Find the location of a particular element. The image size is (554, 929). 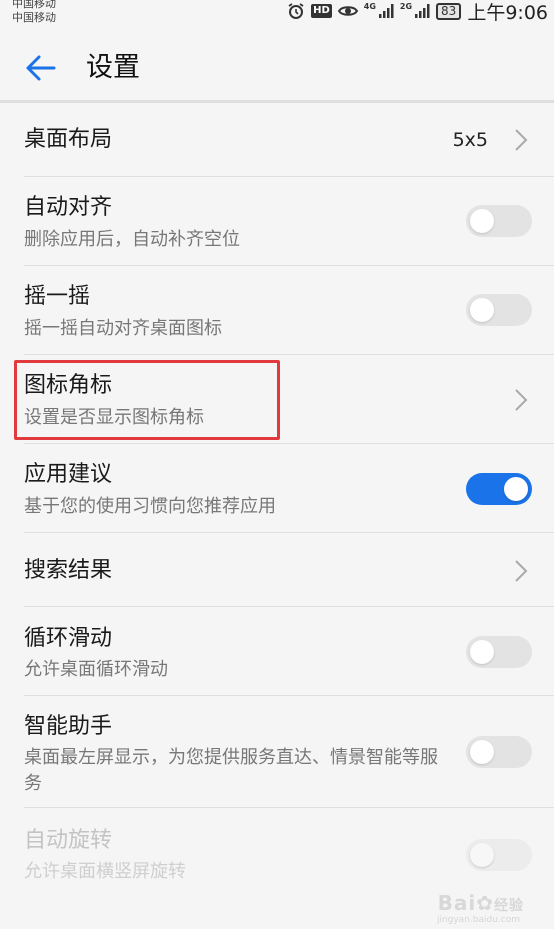

carrier-2: 中国移动 is located at coordinates (34, 17).